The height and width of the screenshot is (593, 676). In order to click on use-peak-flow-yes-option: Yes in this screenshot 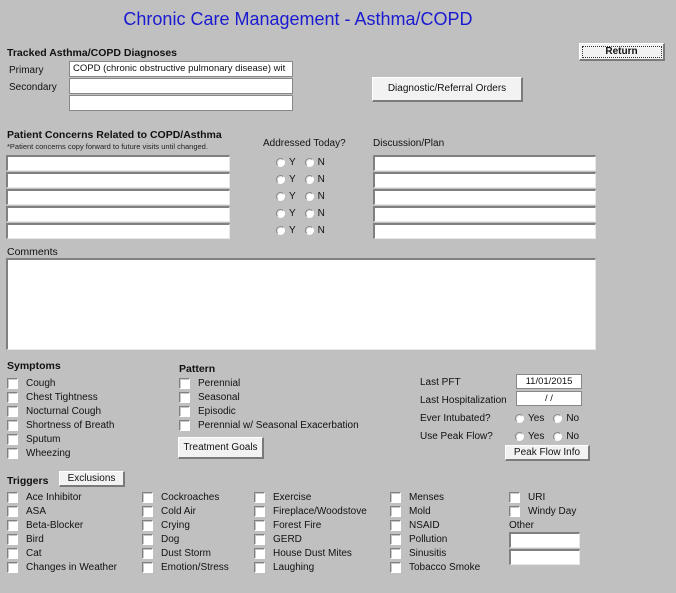, I will do `click(529, 436)`.